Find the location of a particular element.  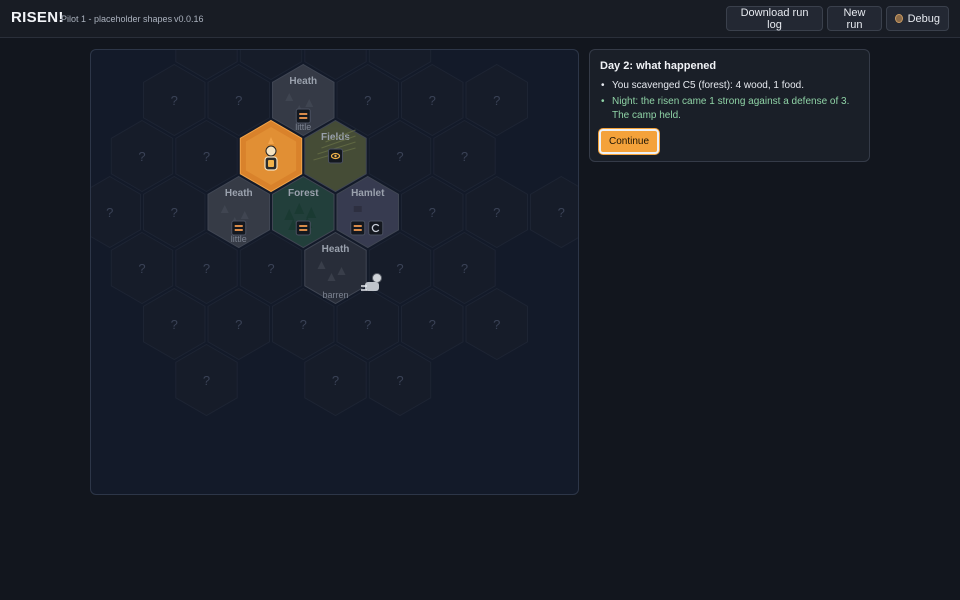

debug-button: Debug is located at coordinates (917, 18).